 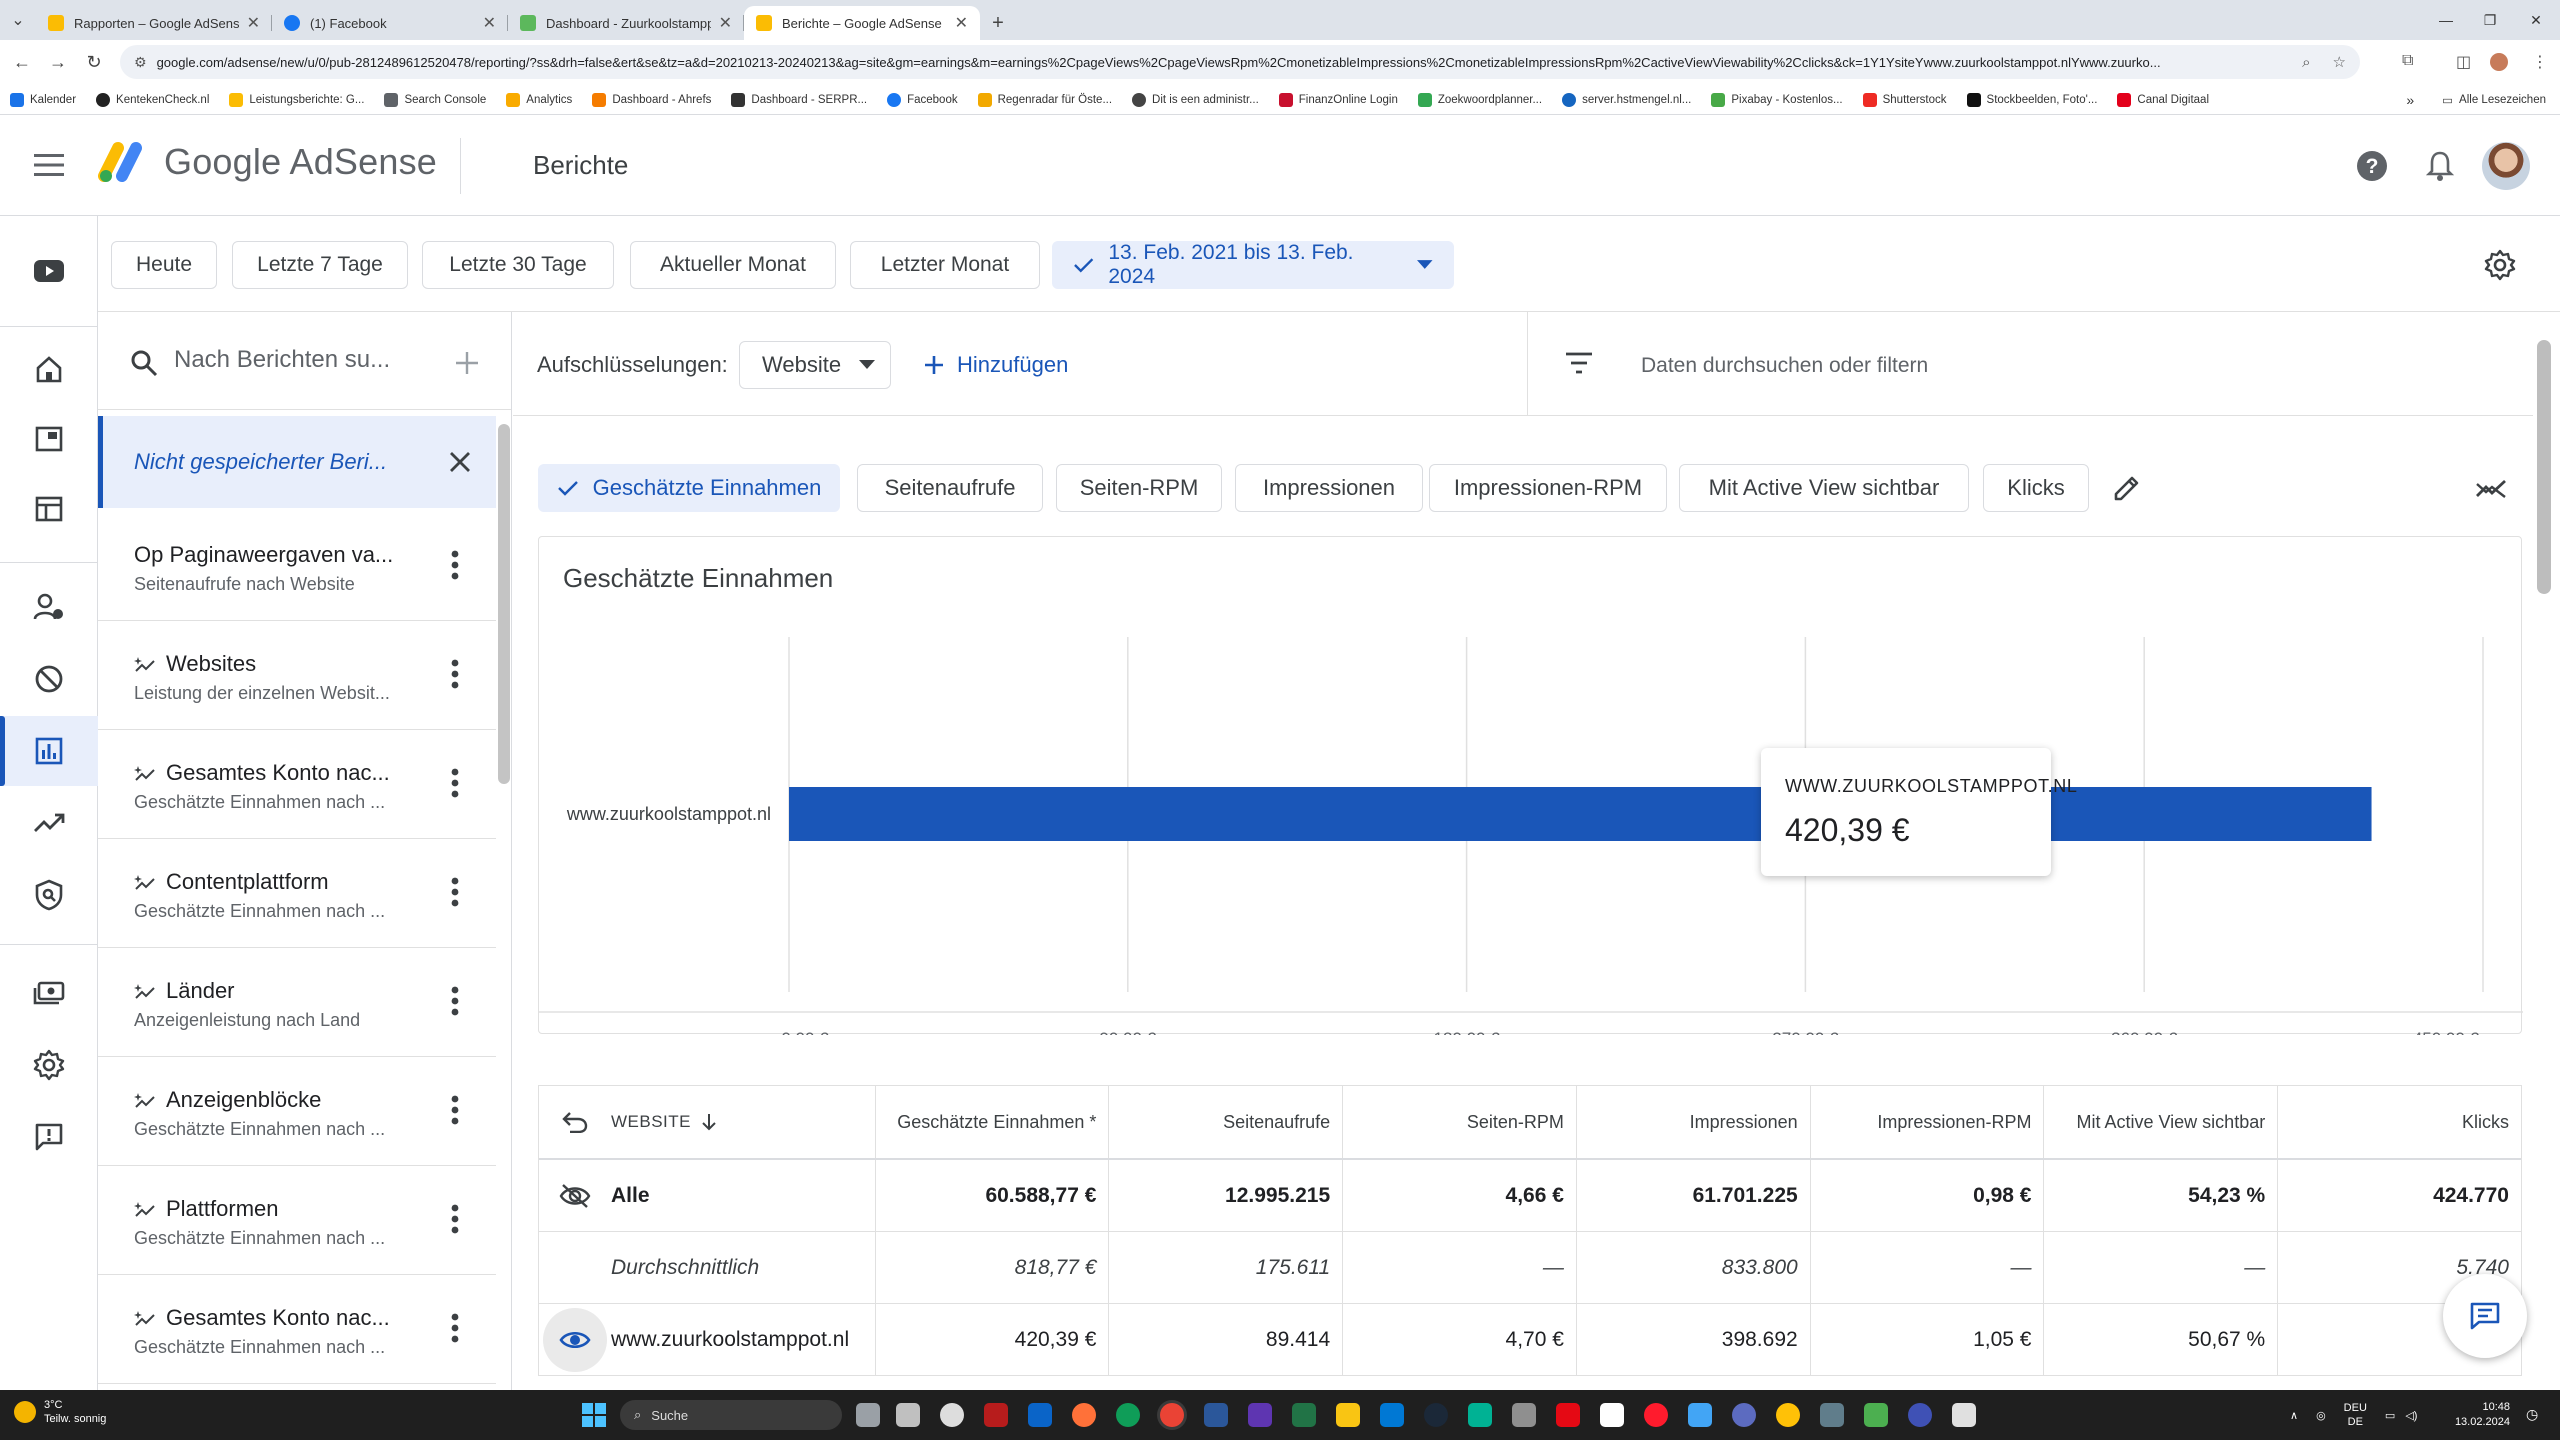 What do you see at coordinates (94, 62) in the screenshot?
I see `reload-icon: ↻` at bounding box center [94, 62].